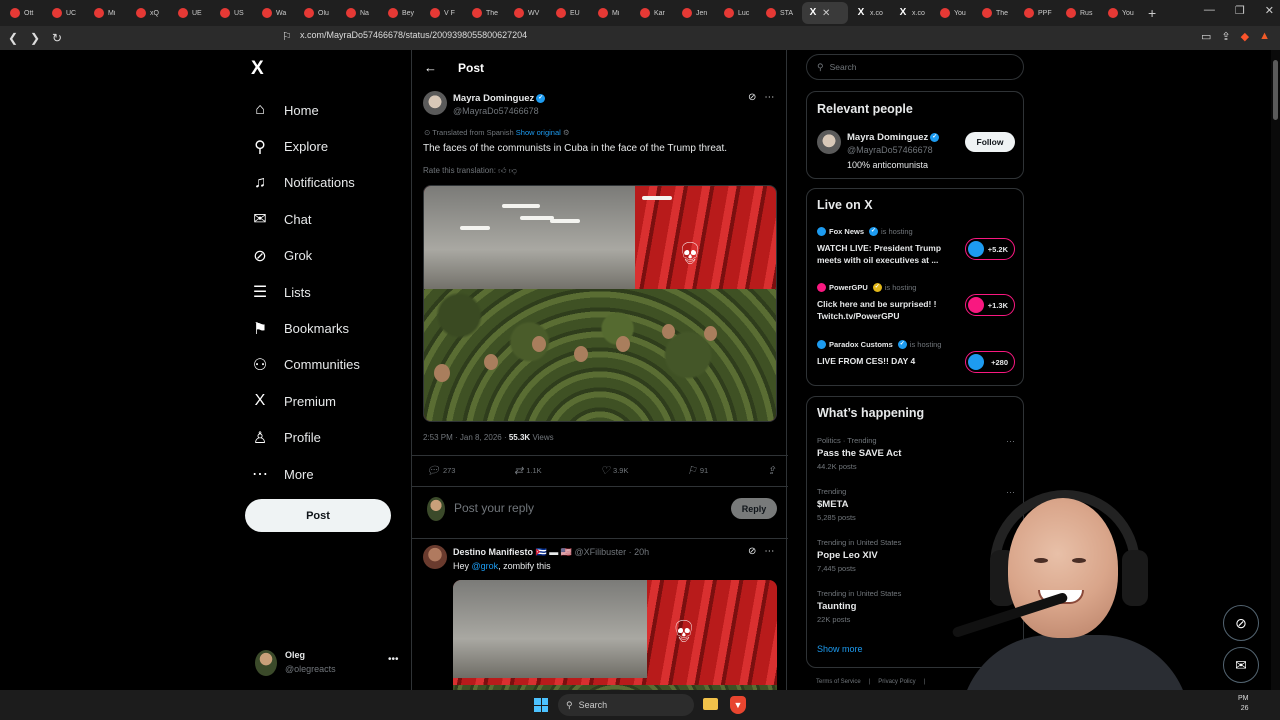  Describe the element at coordinates (886, 361) in the screenshot. I see `live-title: LIVE FROM CES!! DAY 4` at that location.